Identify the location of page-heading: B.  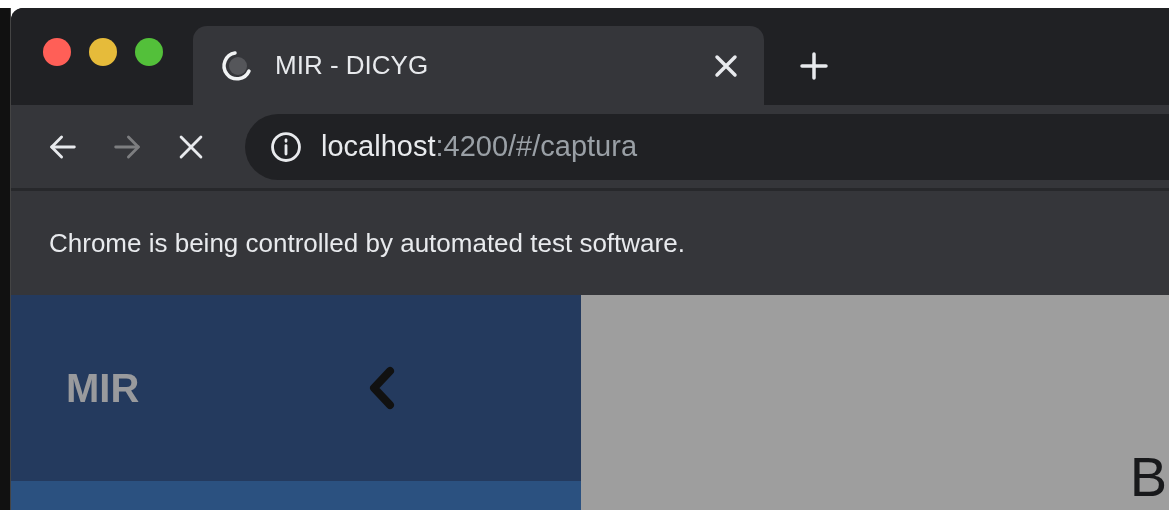
(1148, 477).